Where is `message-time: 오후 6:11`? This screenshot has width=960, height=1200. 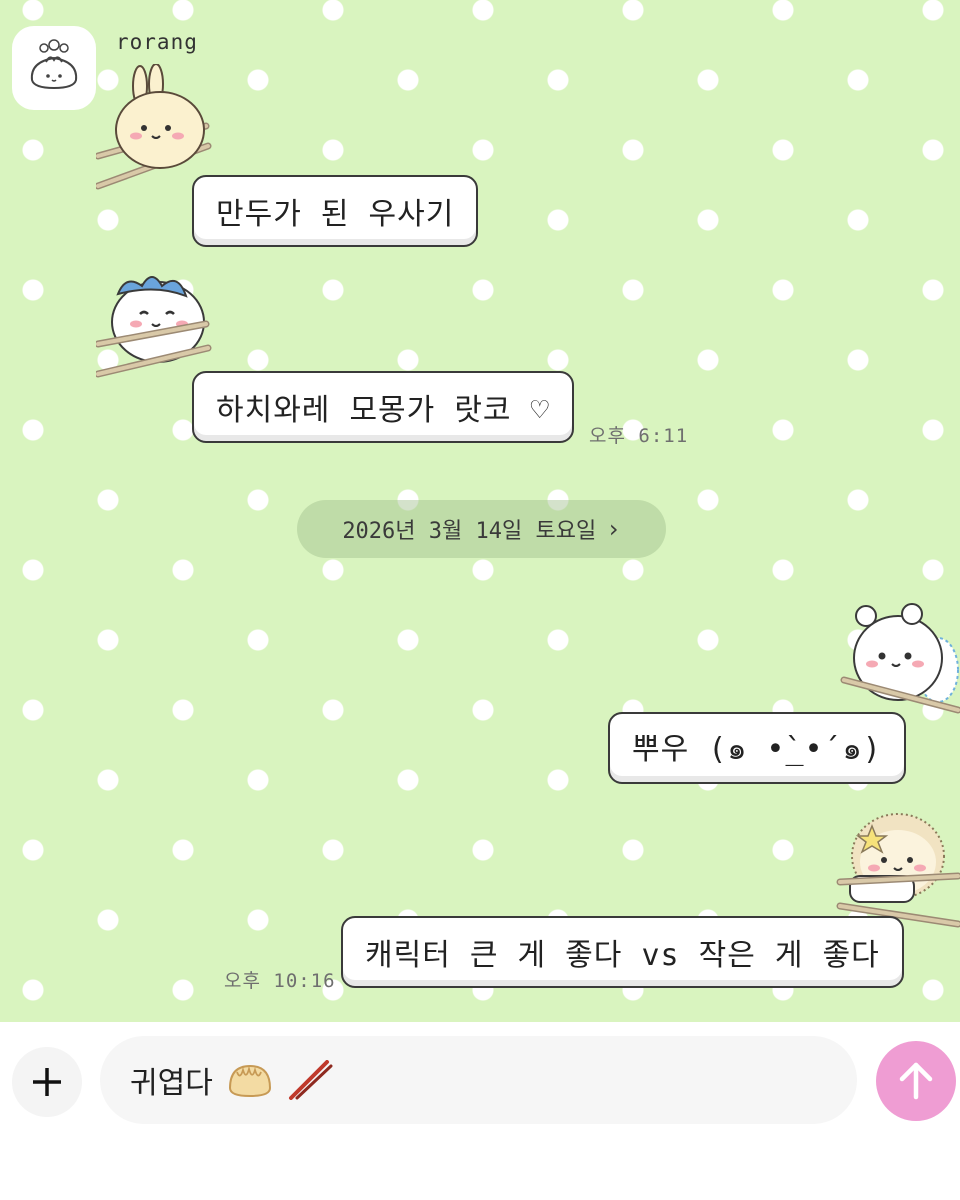
message-time: 오후 6:11 is located at coordinates (639, 436).